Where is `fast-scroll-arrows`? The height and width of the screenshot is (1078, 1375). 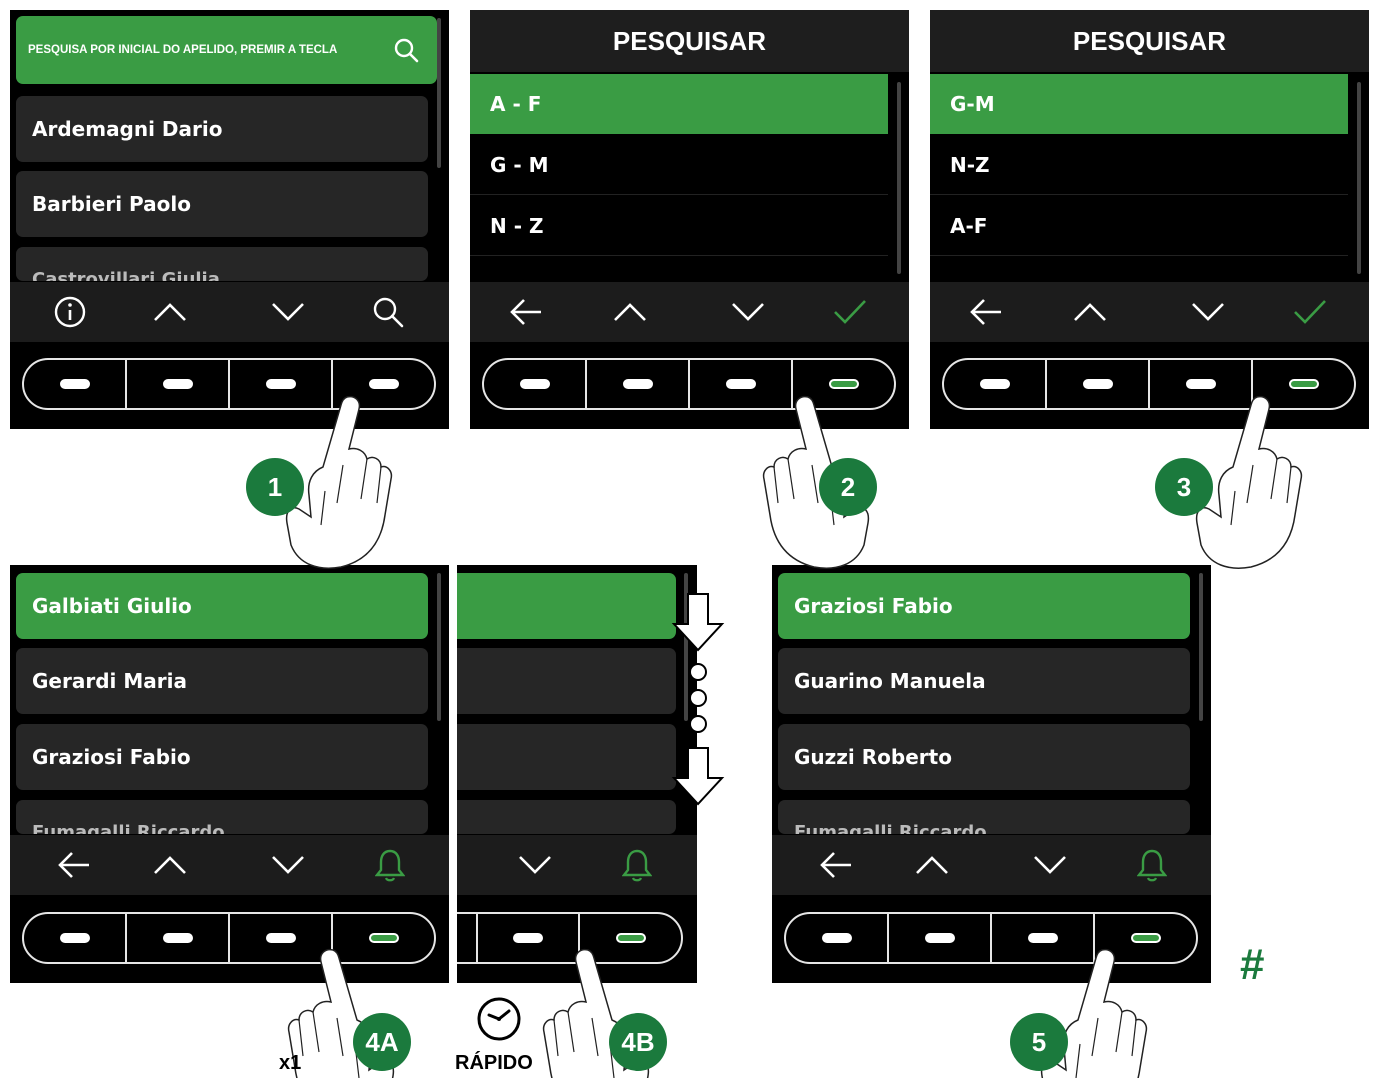 fast-scroll-arrows is located at coordinates (698, 699).